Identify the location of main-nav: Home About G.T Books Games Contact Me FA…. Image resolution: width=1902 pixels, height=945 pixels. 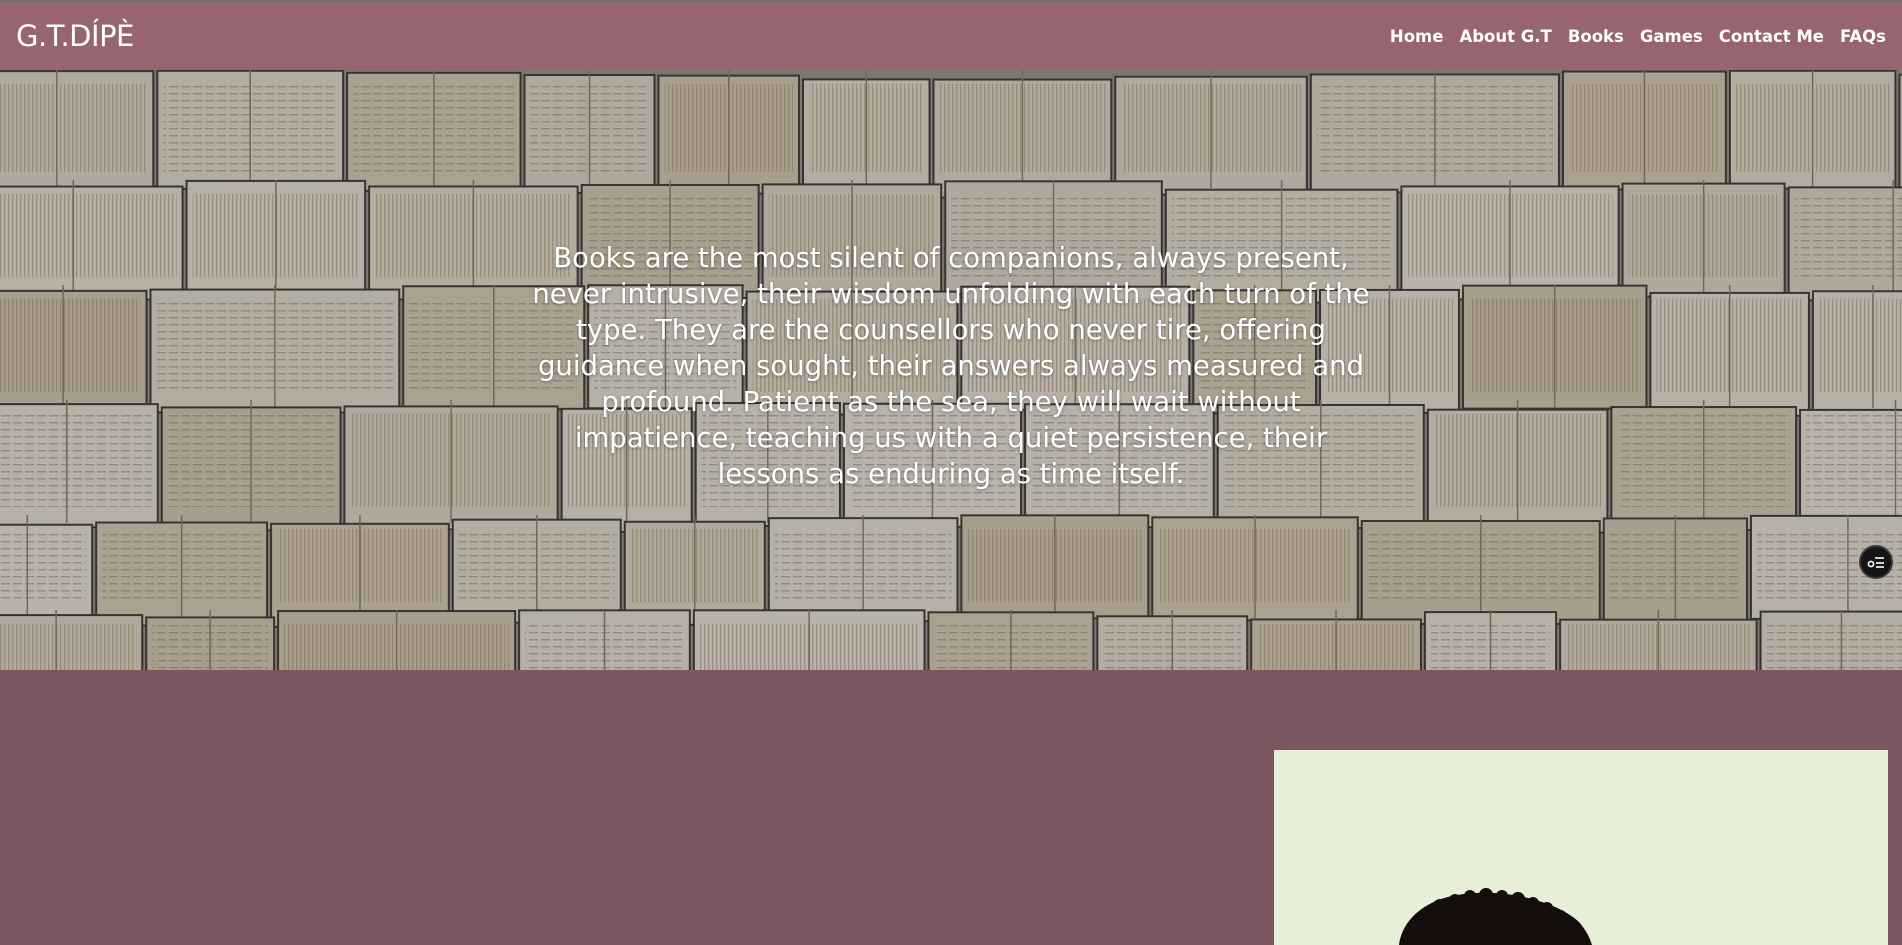
(1630, 36).